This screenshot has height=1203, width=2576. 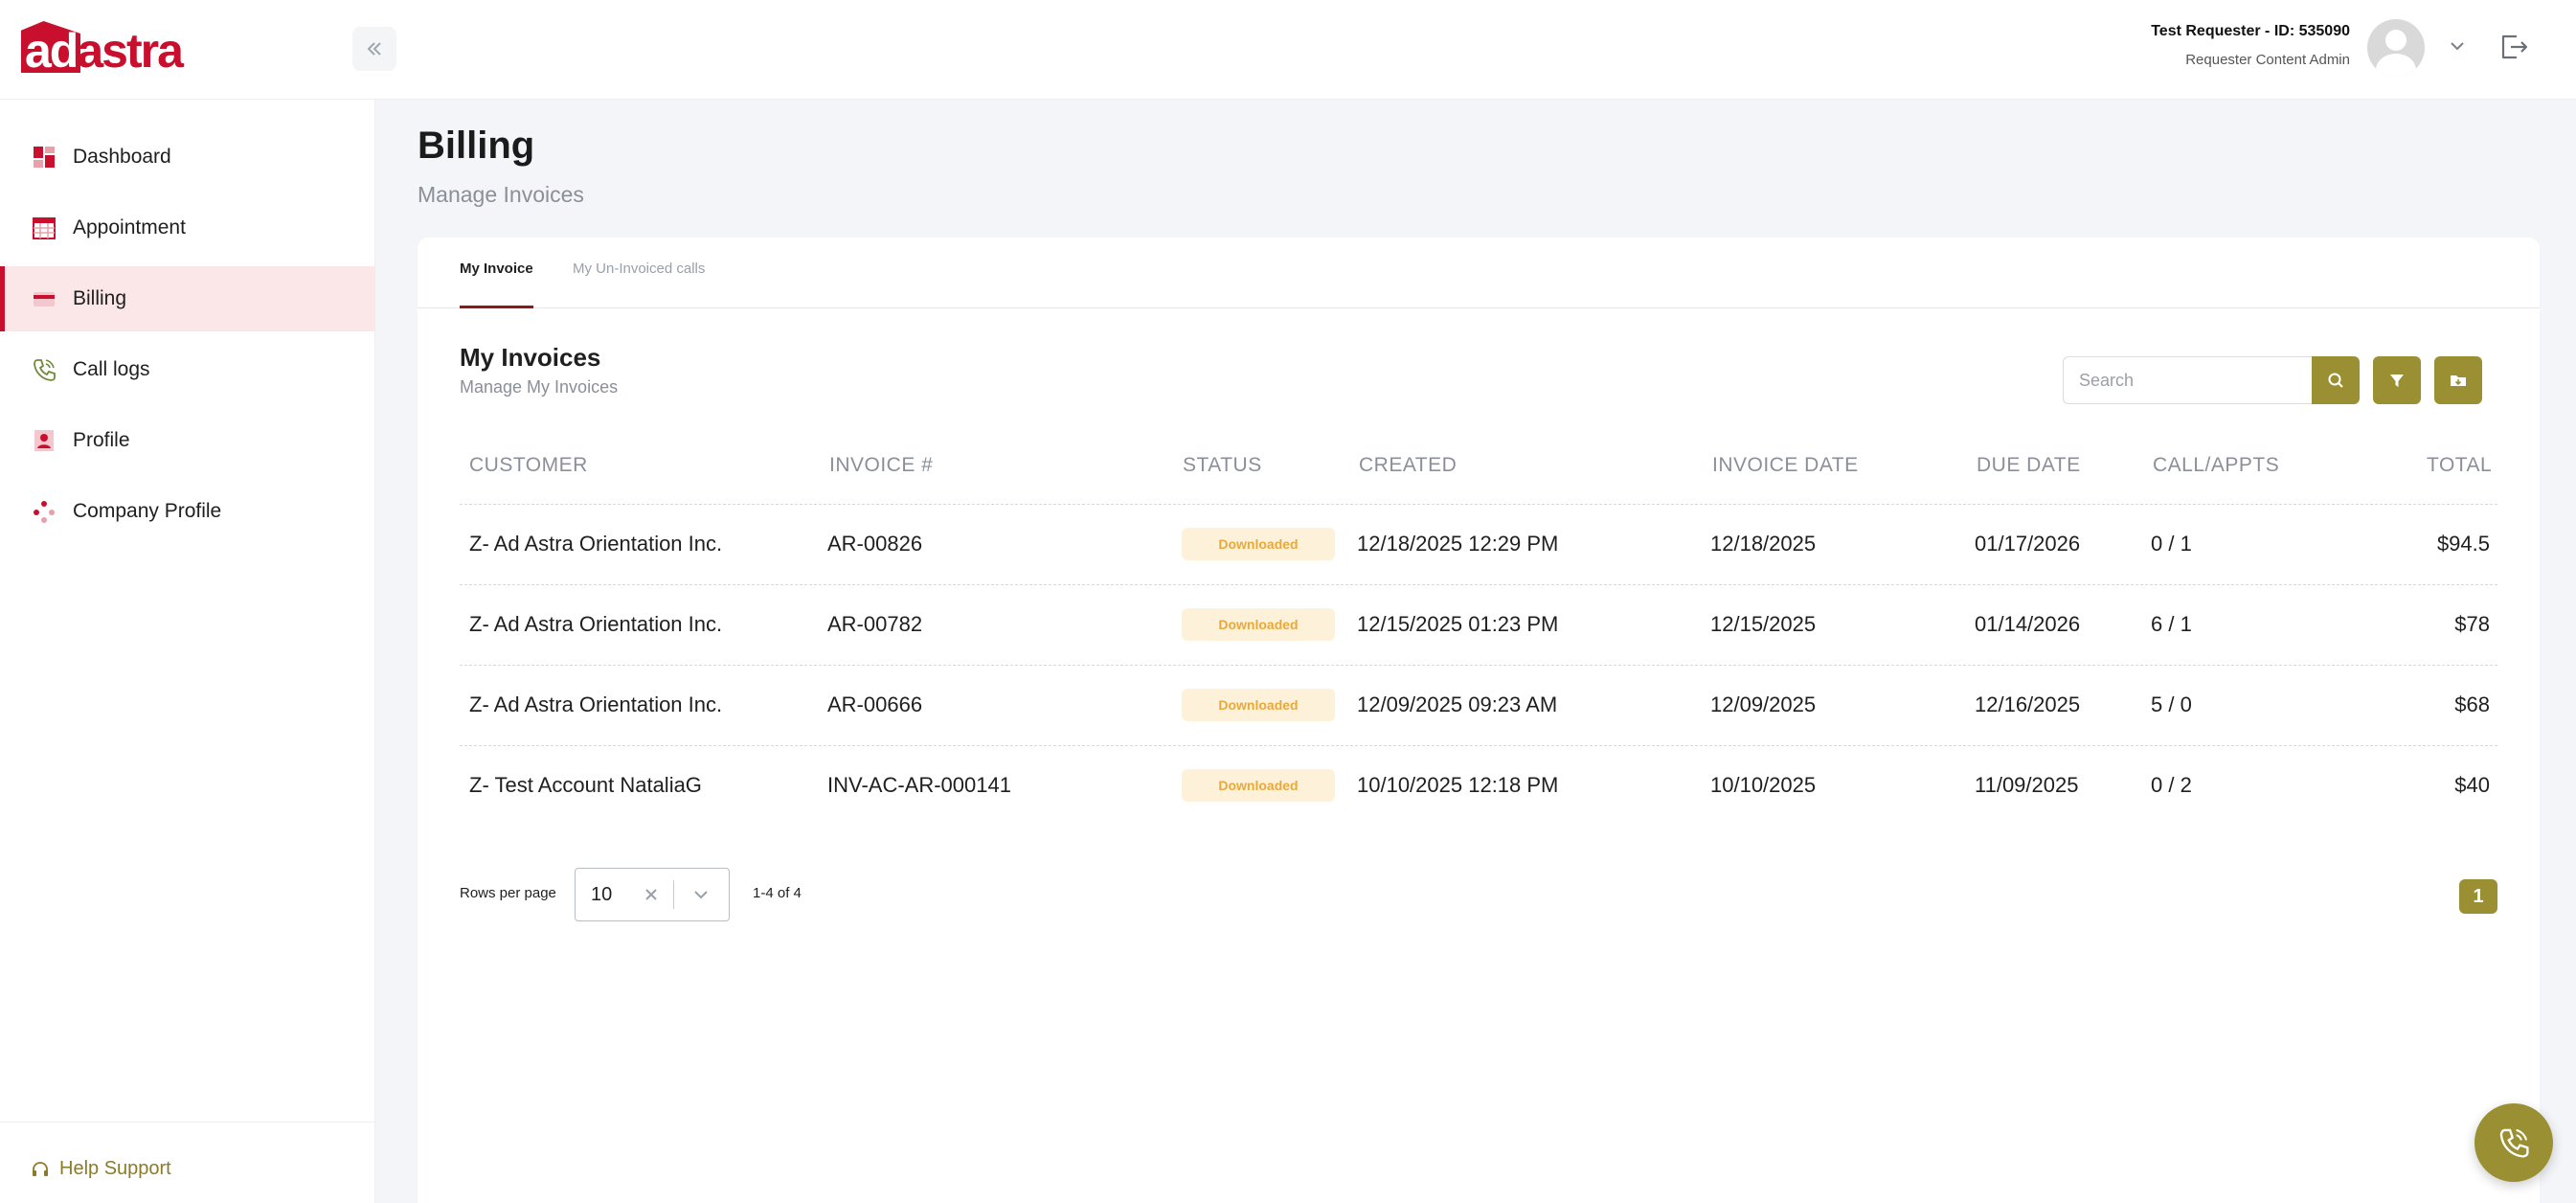 I want to click on dashboard-icon, so click(x=44, y=157).